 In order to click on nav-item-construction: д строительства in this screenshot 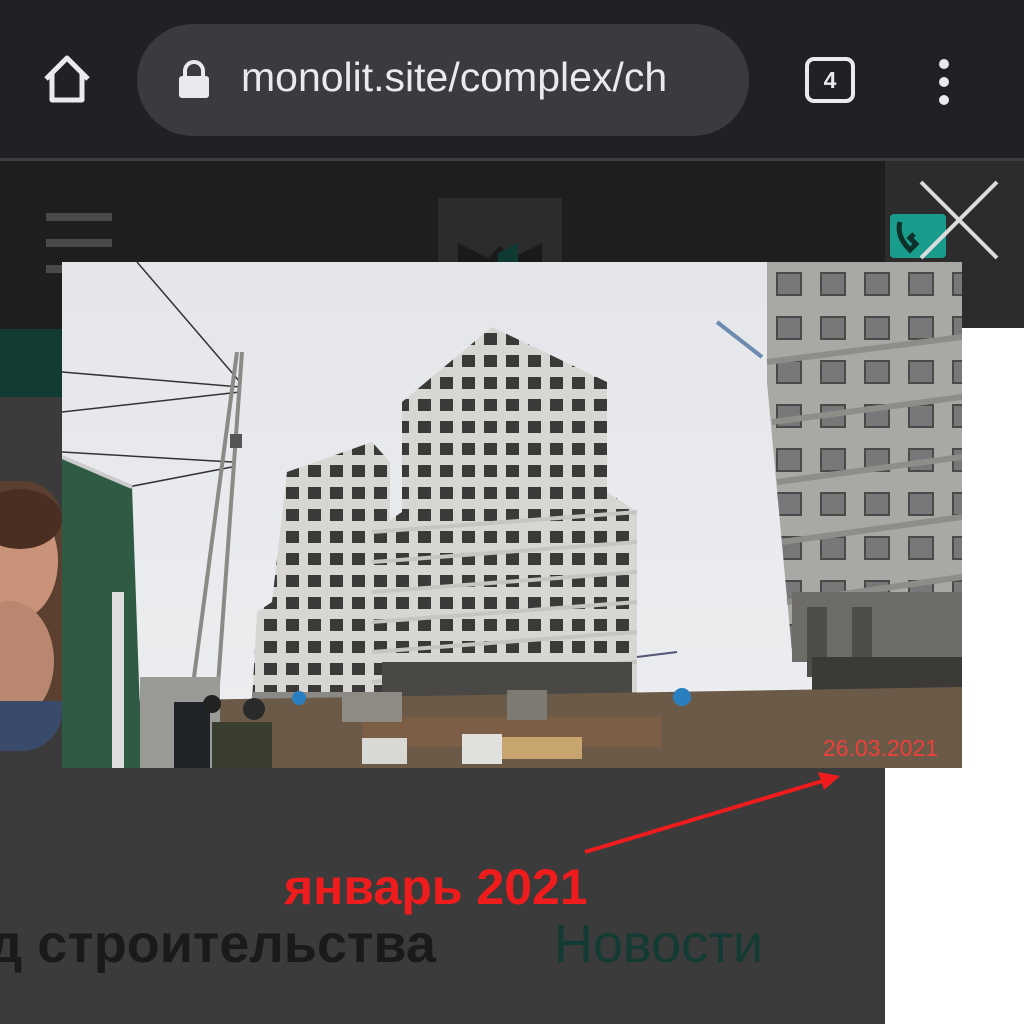, I will do `click(218, 944)`.